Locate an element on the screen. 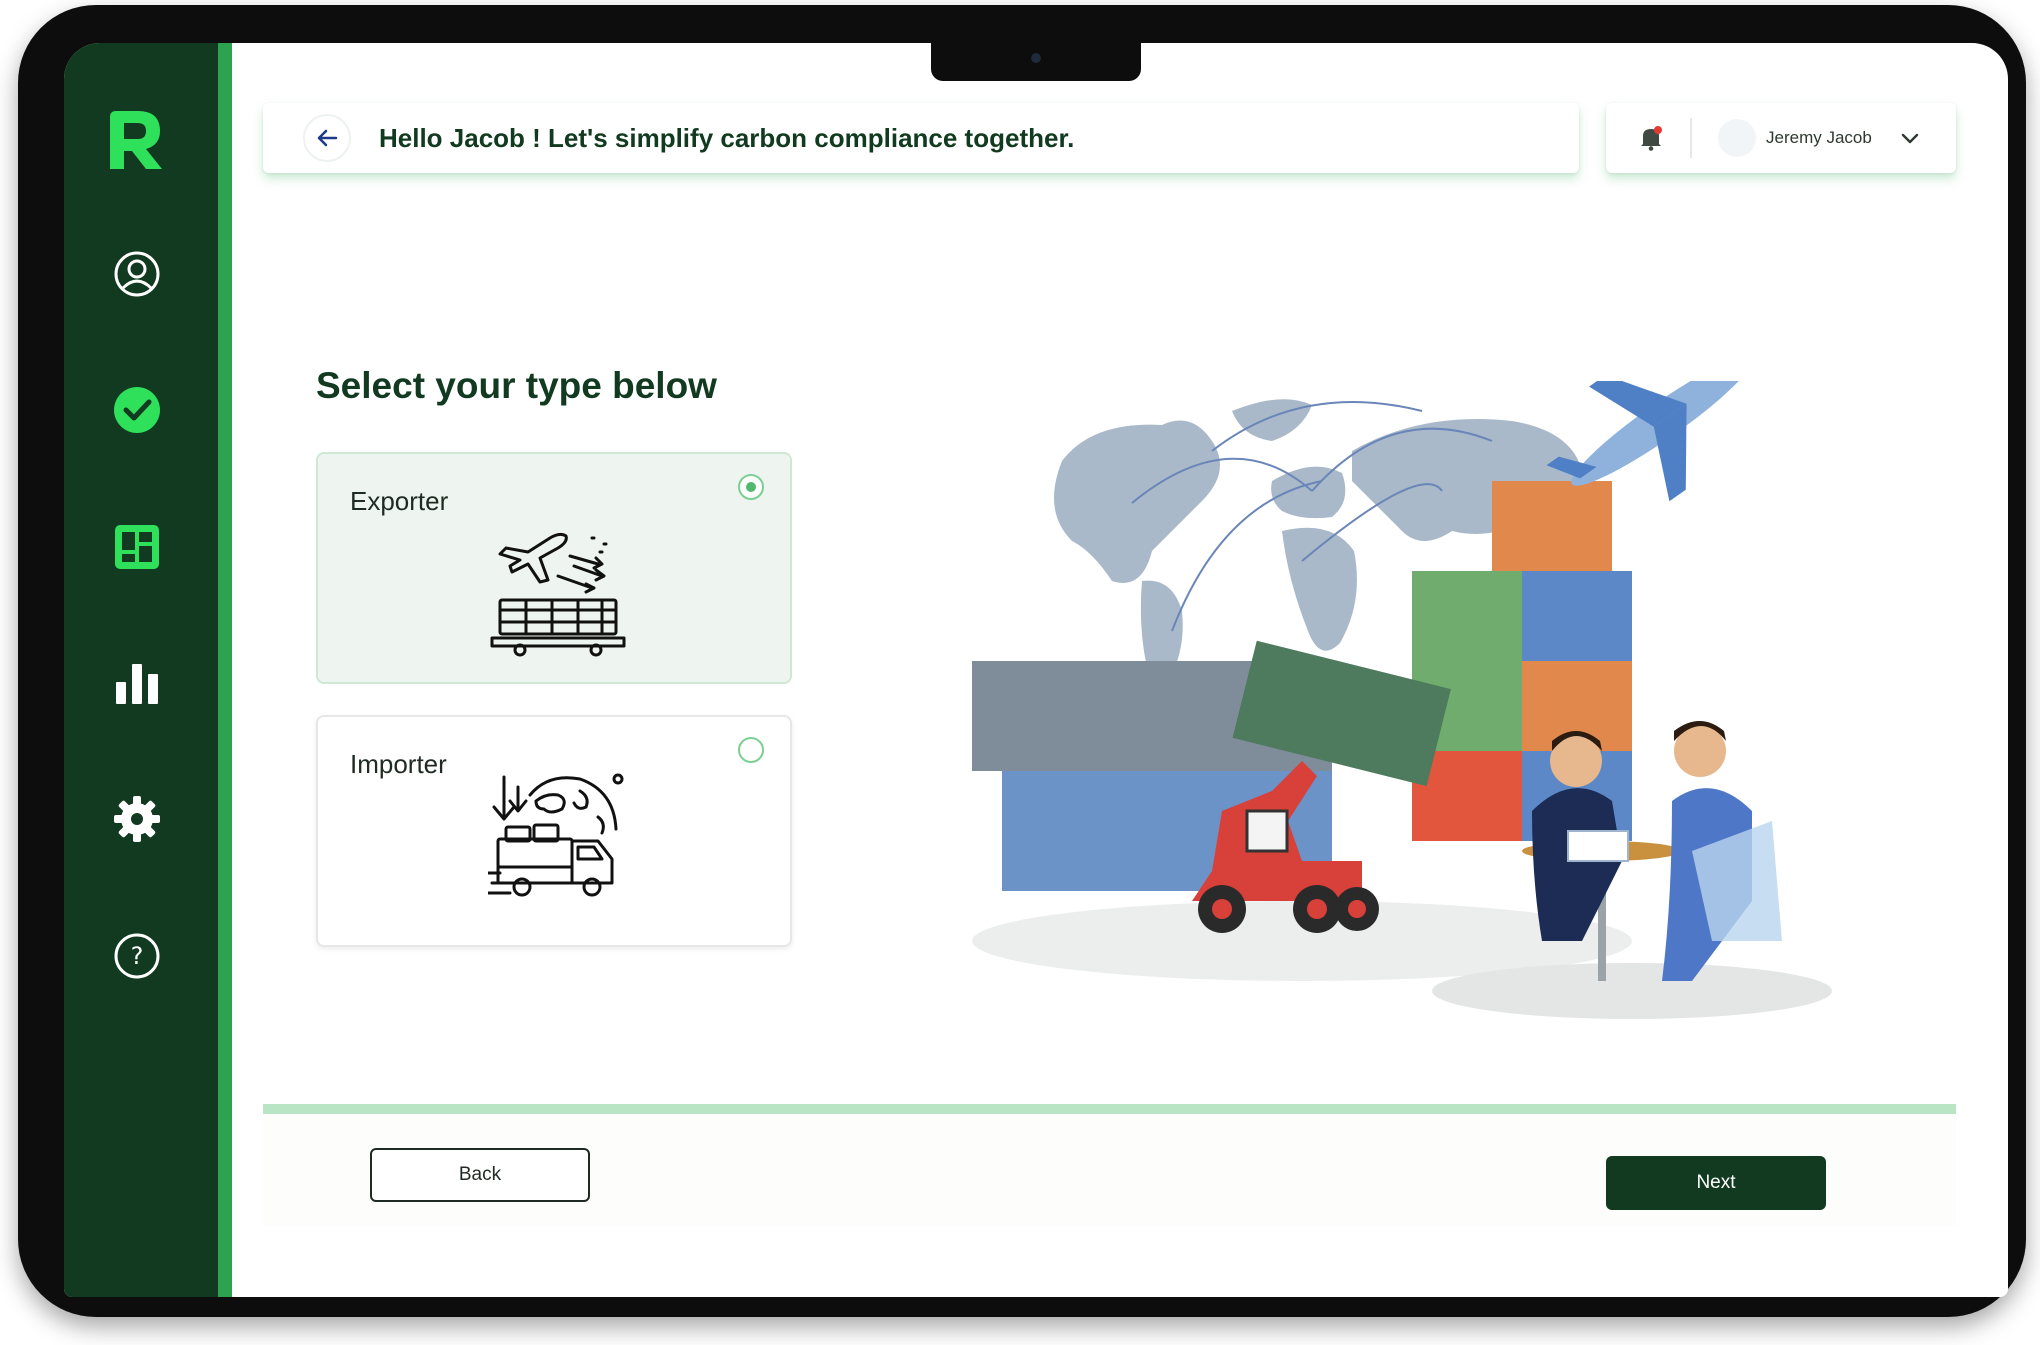 The image size is (2040, 1345). app-logo is located at coordinates (136, 140).